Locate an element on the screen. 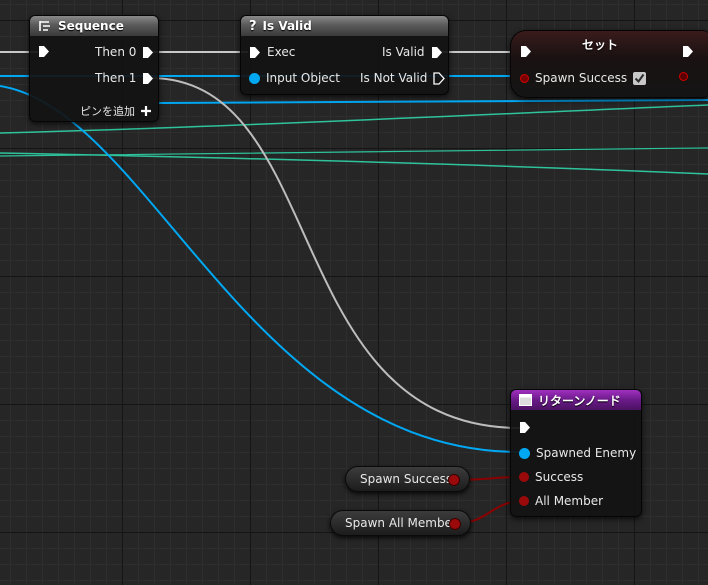 This screenshot has width=708, height=585. isvalid-input-object-label: Input Object is located at coordinates (303, 78).